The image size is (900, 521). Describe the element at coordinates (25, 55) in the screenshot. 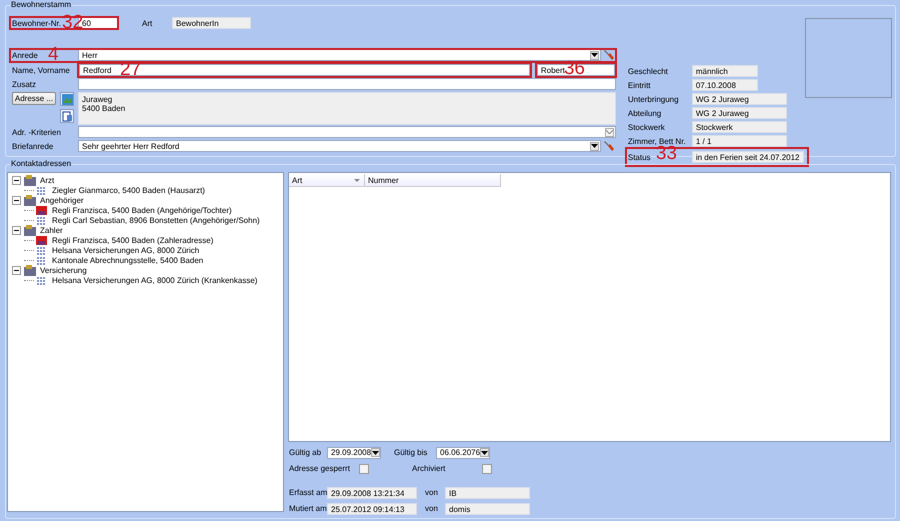

I see `field-label: Anrede` at that location.